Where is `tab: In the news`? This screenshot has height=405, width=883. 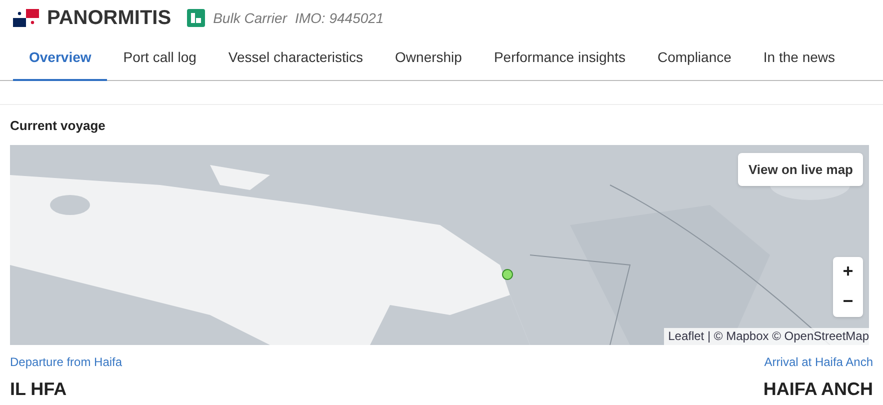 tab: In the news is located at coordinates (799, 58).